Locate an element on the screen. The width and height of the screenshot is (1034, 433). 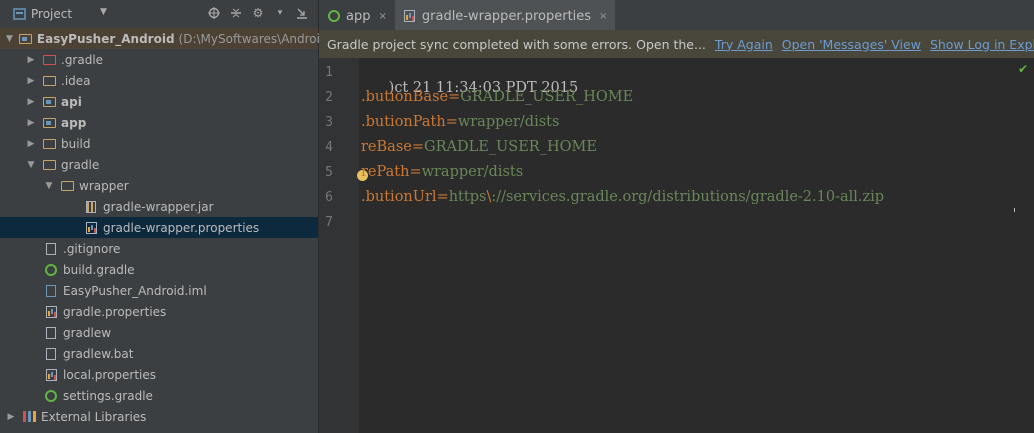
line-number-gutter: 1 2 3 4 5 6 7 is located at coordinates (339, 245).